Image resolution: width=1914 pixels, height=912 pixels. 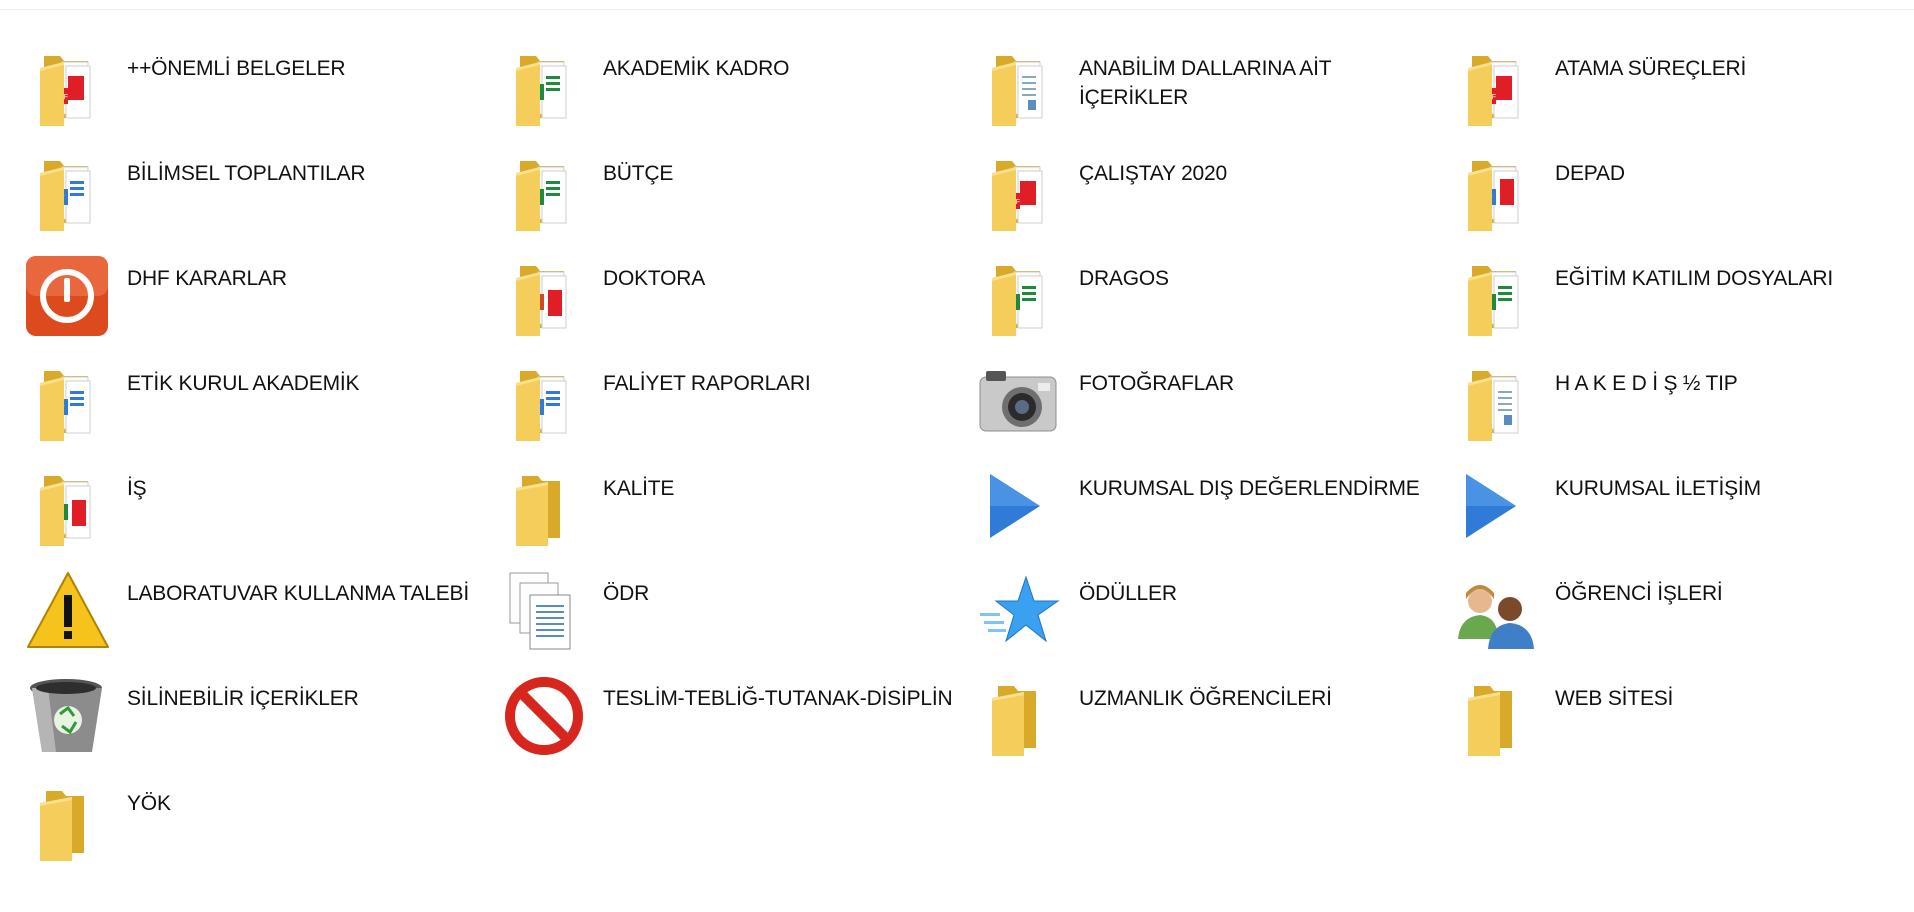 I want to click on file-item: UZMANLIK ÖĞRENCİLERİ, so click(x=1213, y=724).